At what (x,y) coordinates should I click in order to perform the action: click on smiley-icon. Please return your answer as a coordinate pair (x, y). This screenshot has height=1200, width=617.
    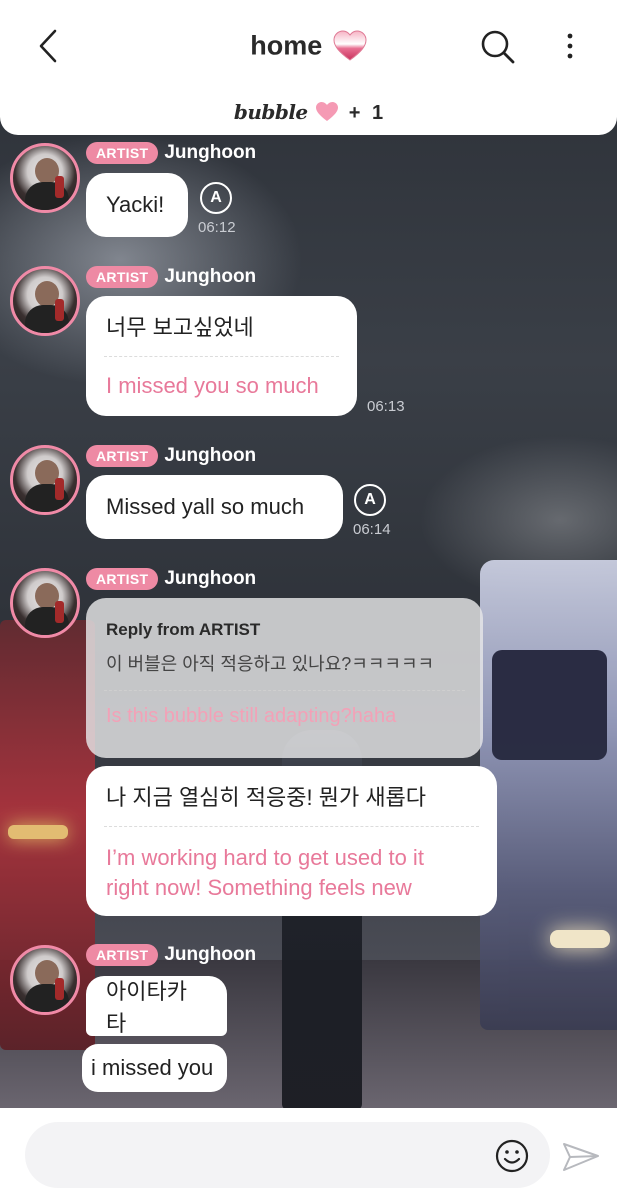
    Looking at the image, I should click on (512, 1156).